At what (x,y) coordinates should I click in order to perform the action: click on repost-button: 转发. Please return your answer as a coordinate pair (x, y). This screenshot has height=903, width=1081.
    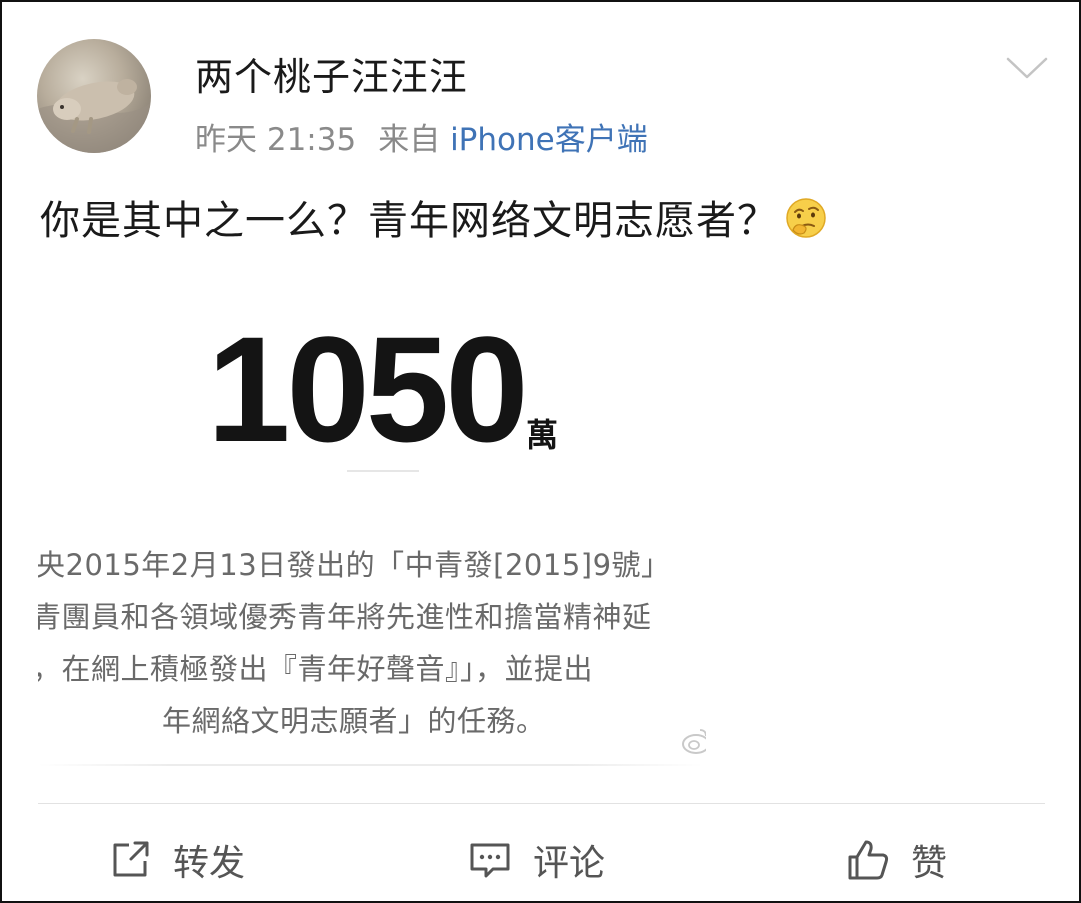
    Looking at the image, I should click on (176, 860).